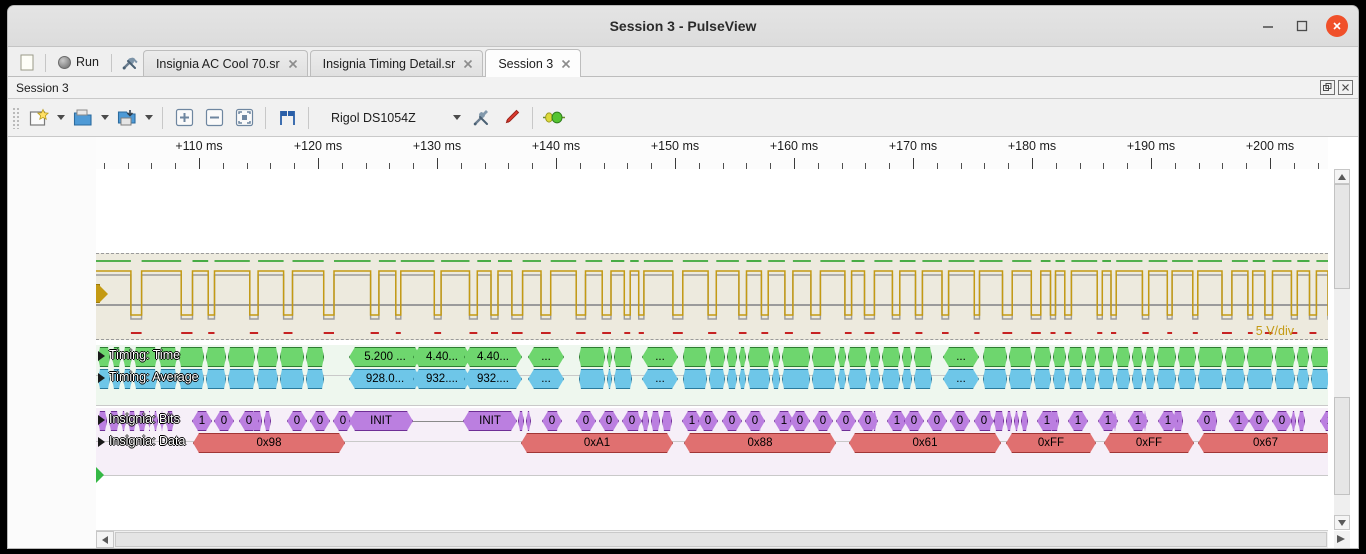 Image resolution: width=1366 pixels, height=554 pixels. I want to click on expander-timing-time, so click(101, 356).